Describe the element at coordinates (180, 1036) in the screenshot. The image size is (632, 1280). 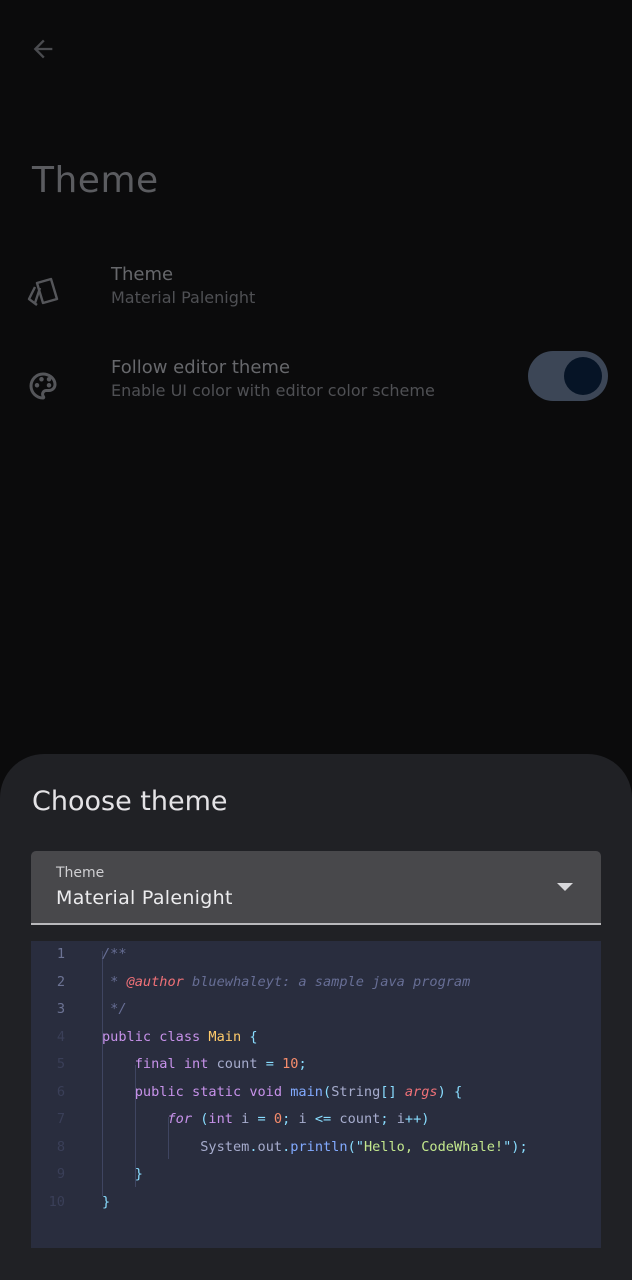
I see `code-text: public class Main {` at that location.